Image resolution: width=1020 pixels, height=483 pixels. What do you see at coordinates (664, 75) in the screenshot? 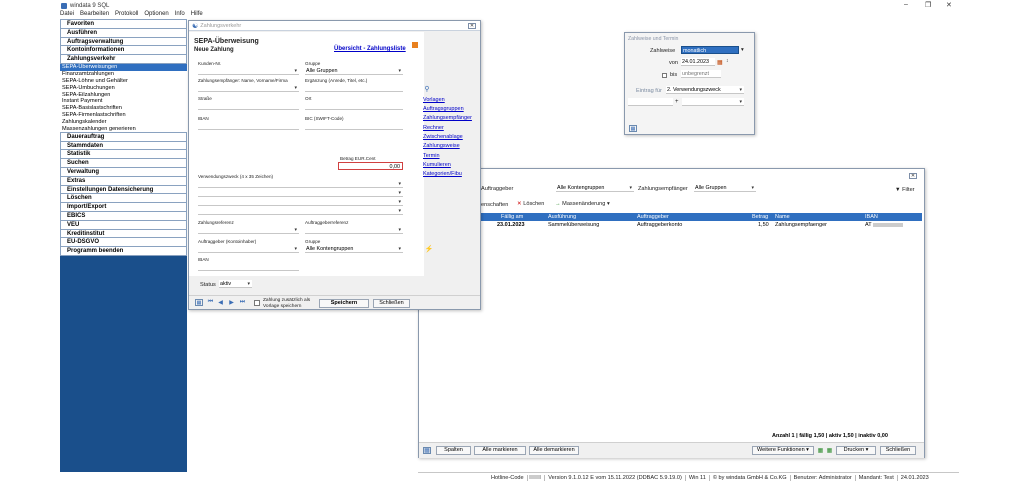
I see `bis-checkbox` at bounding box center [664, 75].